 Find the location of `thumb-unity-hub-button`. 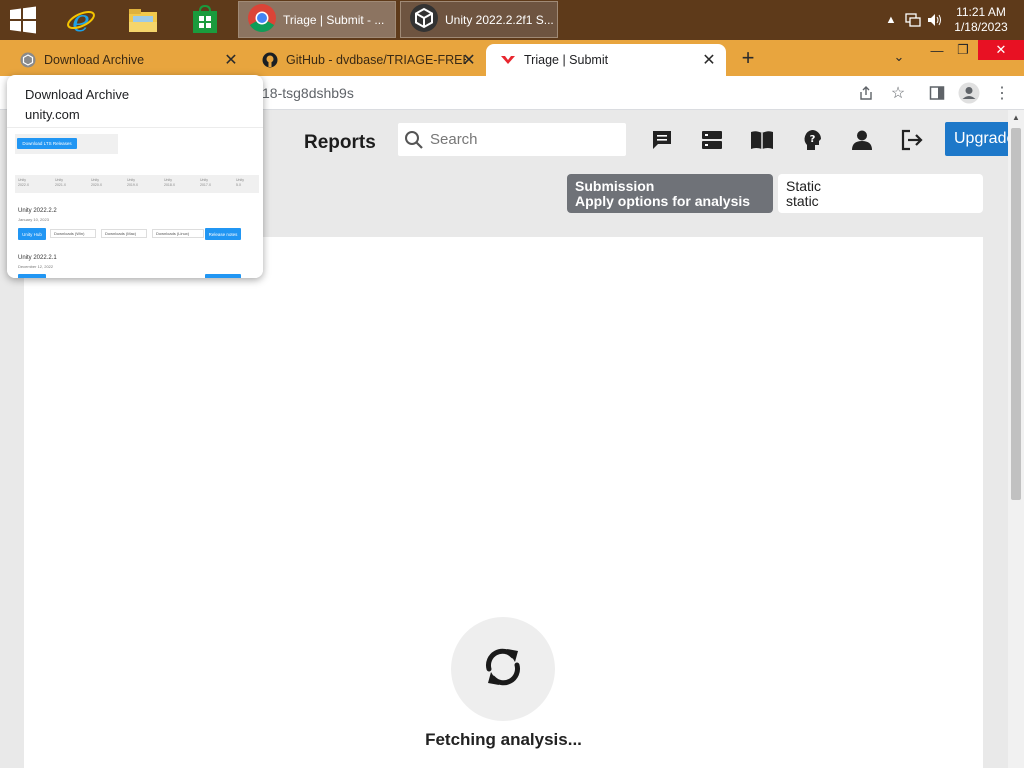

thumb-unity-hub-button is located at coordinates (32, 276).